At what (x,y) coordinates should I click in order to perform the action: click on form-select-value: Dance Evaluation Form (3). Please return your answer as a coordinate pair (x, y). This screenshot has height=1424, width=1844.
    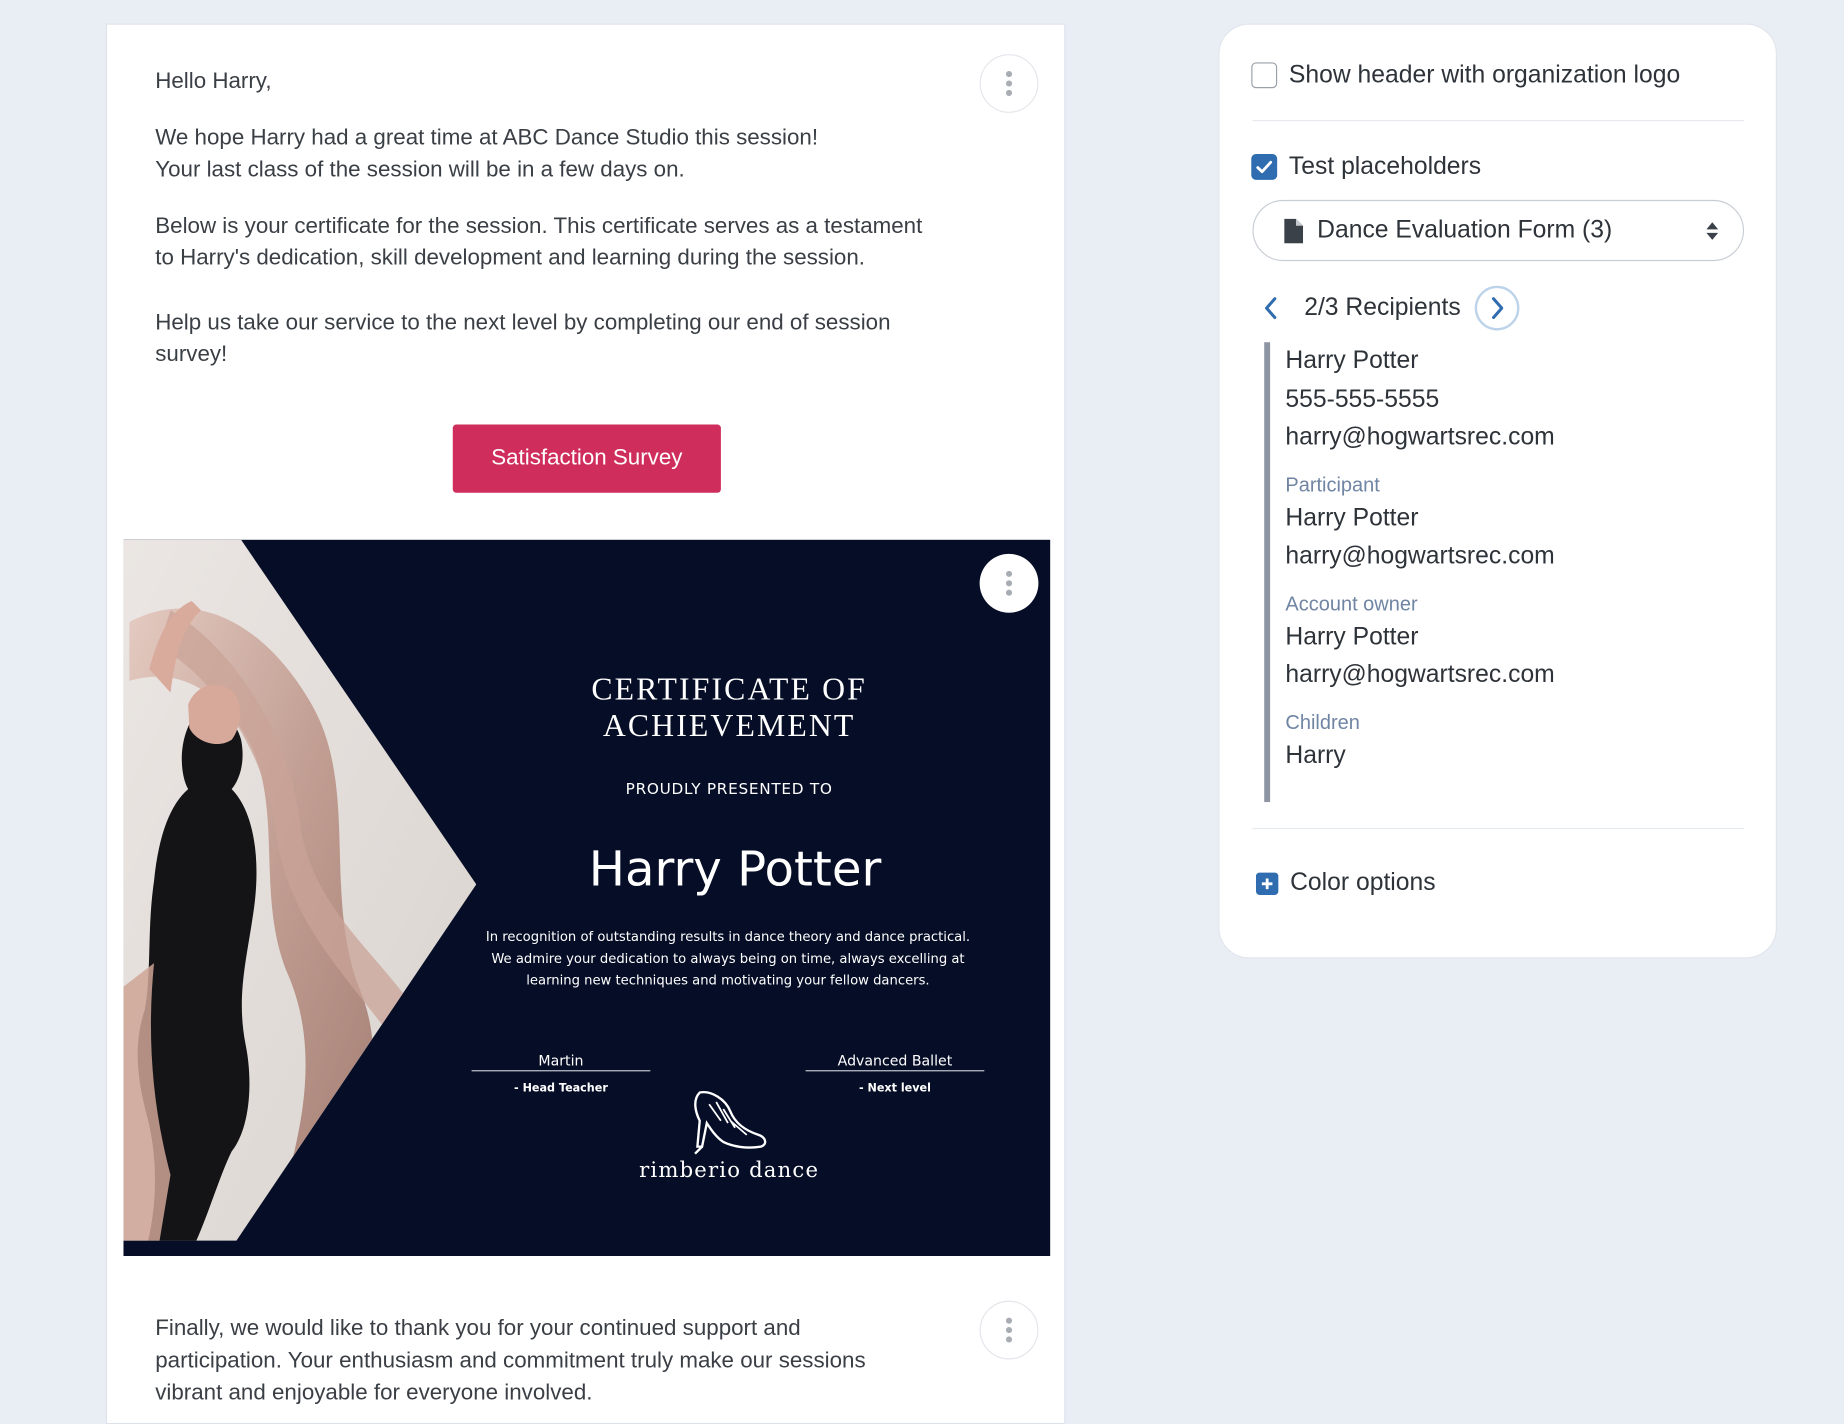
    Looking at the image, I should click on (1465, 230).